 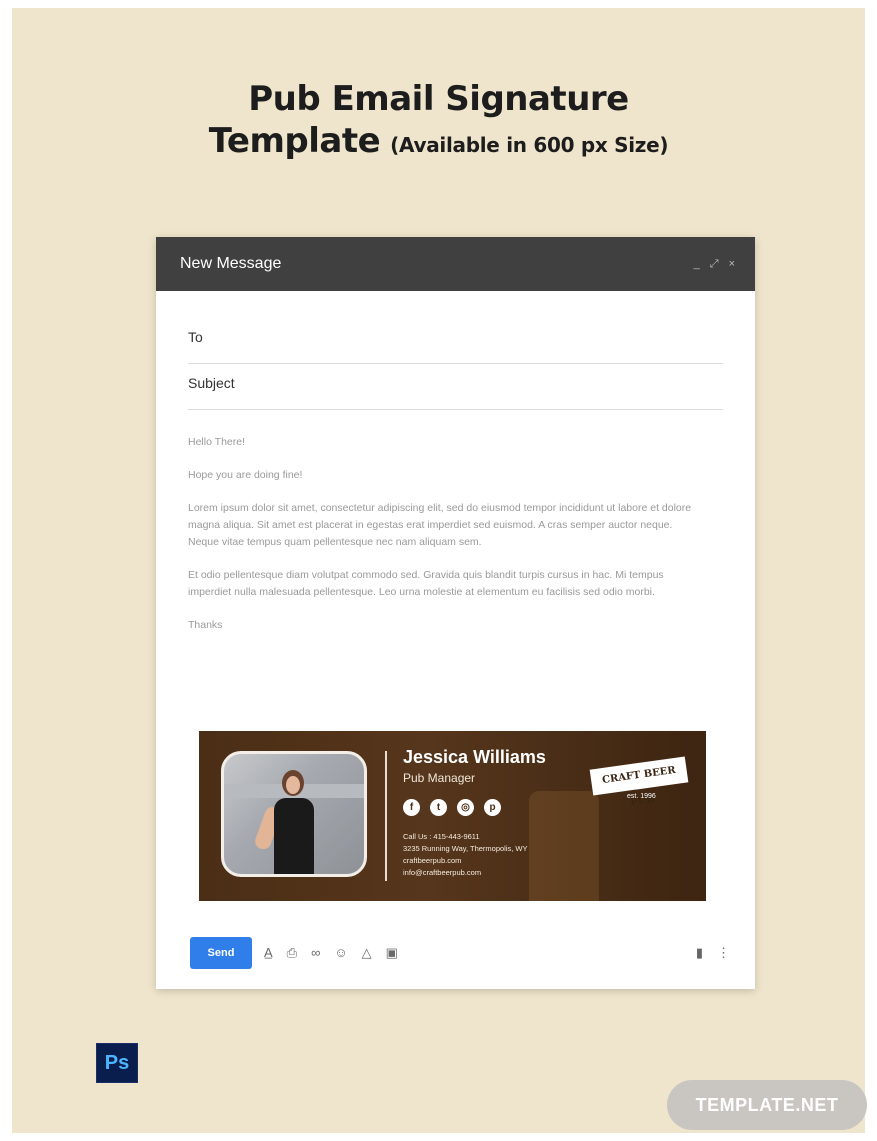 I want to click on close-icon: ×, so click(x=732, y=264).